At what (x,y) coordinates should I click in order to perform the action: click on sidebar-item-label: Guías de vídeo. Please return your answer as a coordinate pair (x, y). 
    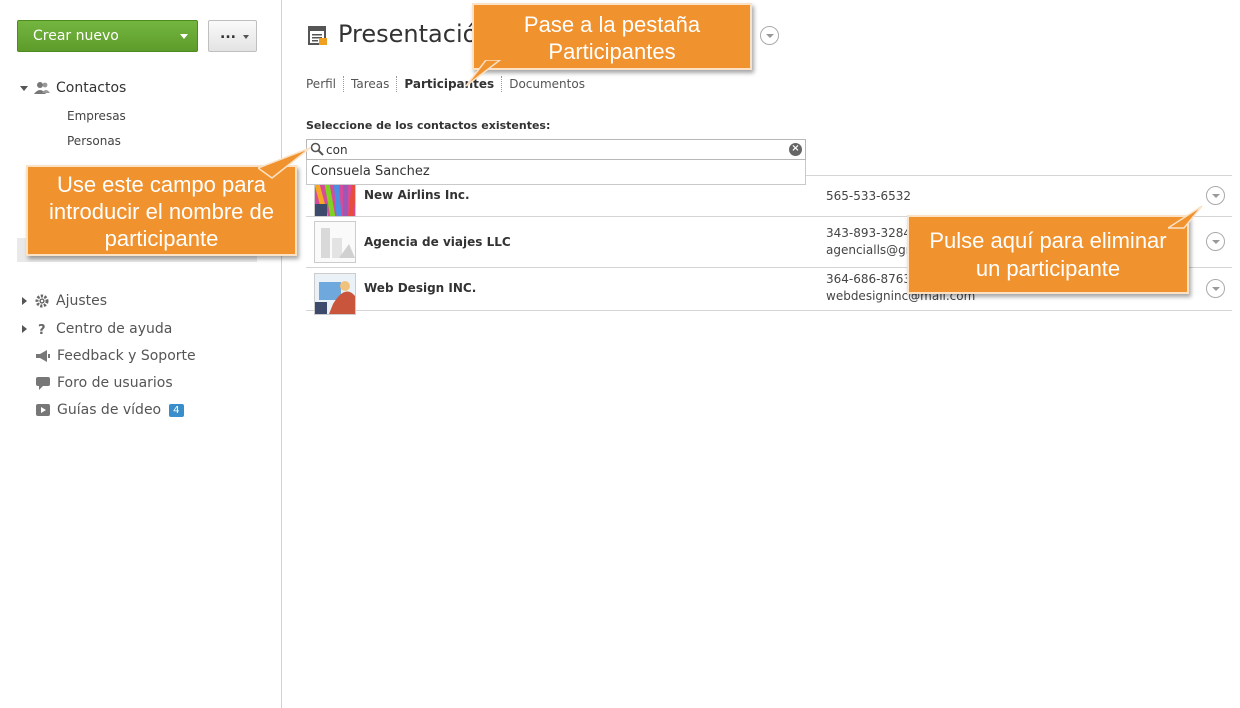
    Looking at the image, I should click on (109, 410).